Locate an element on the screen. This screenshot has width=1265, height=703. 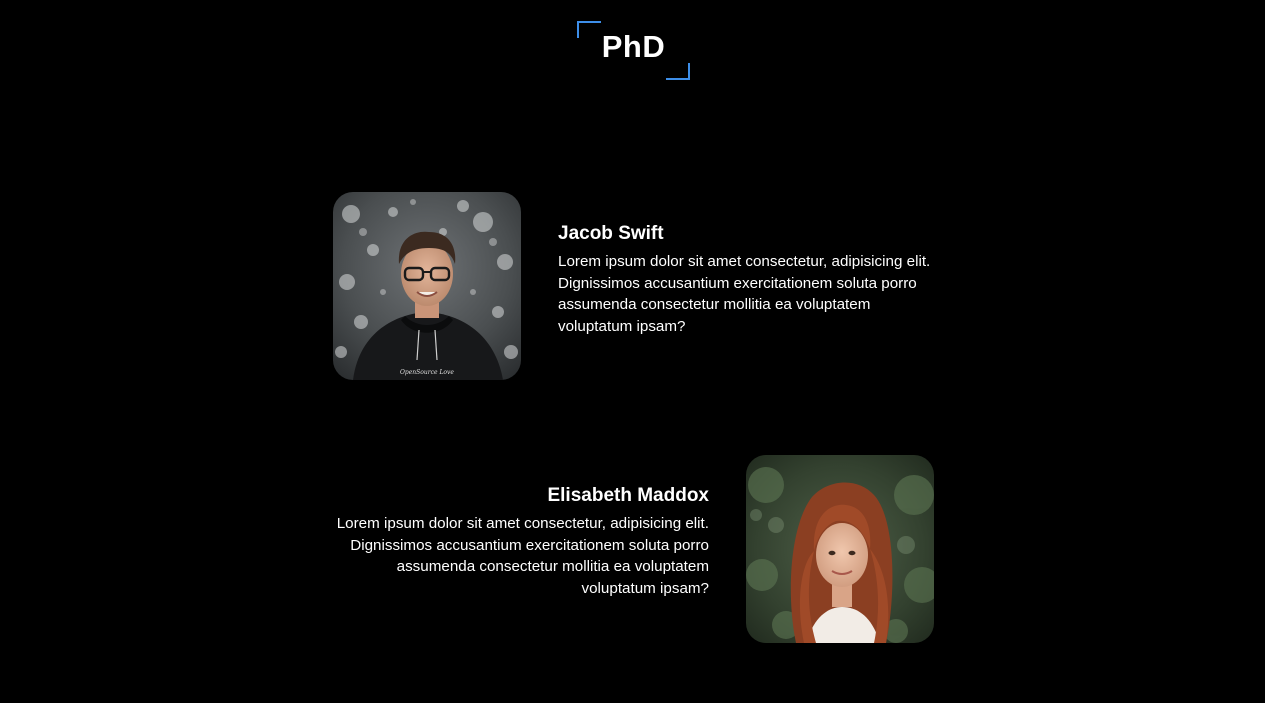
woman-portrait-photo-icon is located at coordinates (840, 549).